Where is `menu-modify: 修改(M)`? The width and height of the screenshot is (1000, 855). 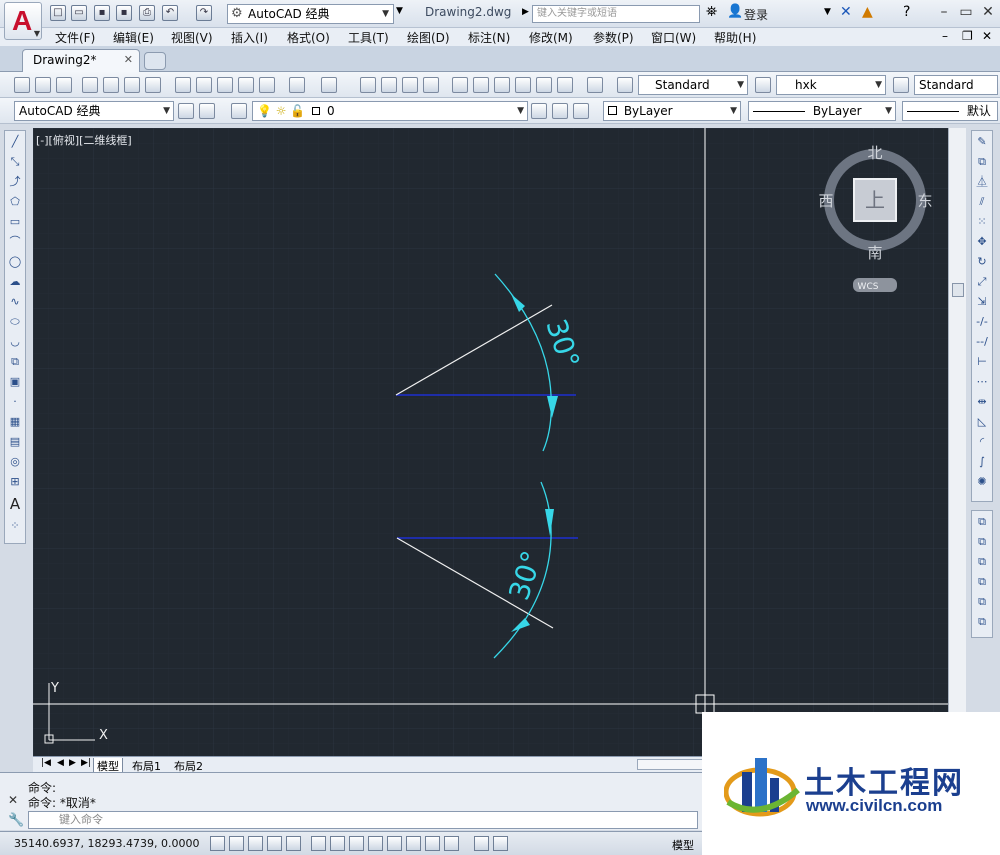 menu-modify: 修改(M) is located at coordinates (551, 37).